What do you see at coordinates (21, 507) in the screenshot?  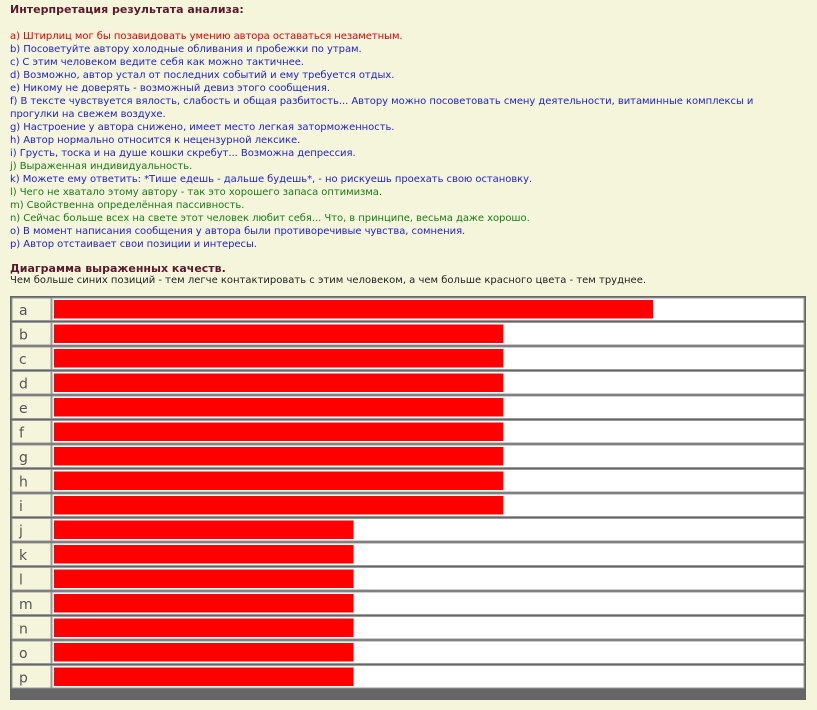 I see `row-label: i` at bounding box center [21, 507].